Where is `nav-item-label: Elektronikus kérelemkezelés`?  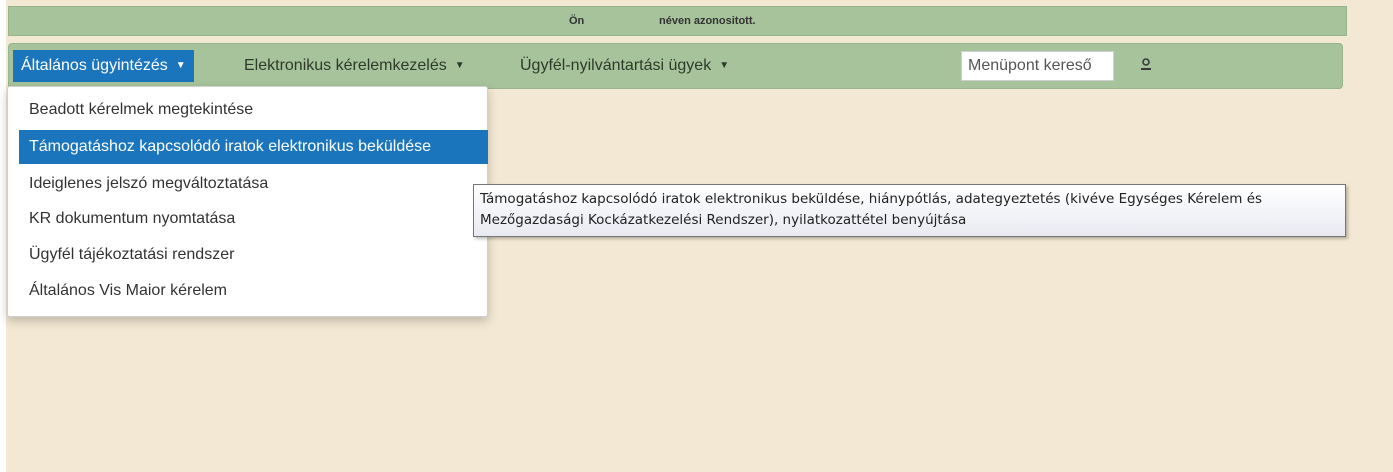
nav-item-label: Elektronikus kérelemkezelés is located at coordinates (345, 66).